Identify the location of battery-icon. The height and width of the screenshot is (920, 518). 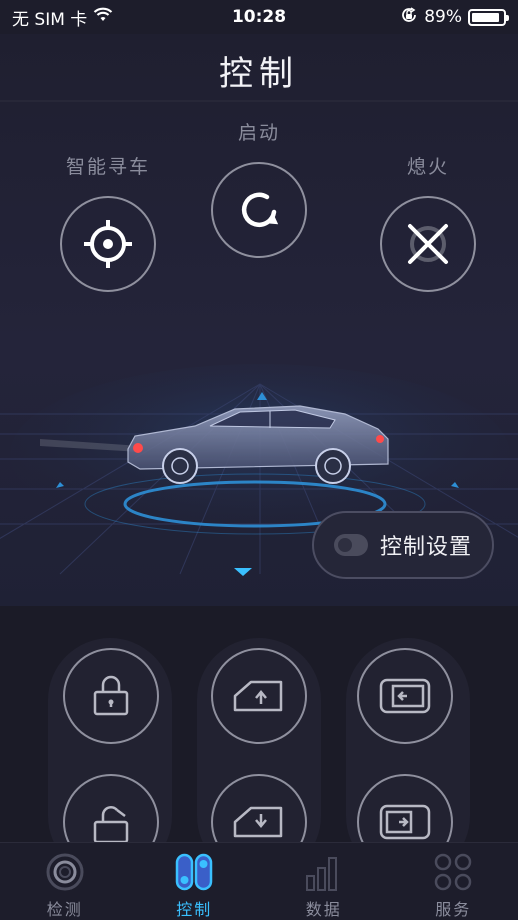
(488, 17).